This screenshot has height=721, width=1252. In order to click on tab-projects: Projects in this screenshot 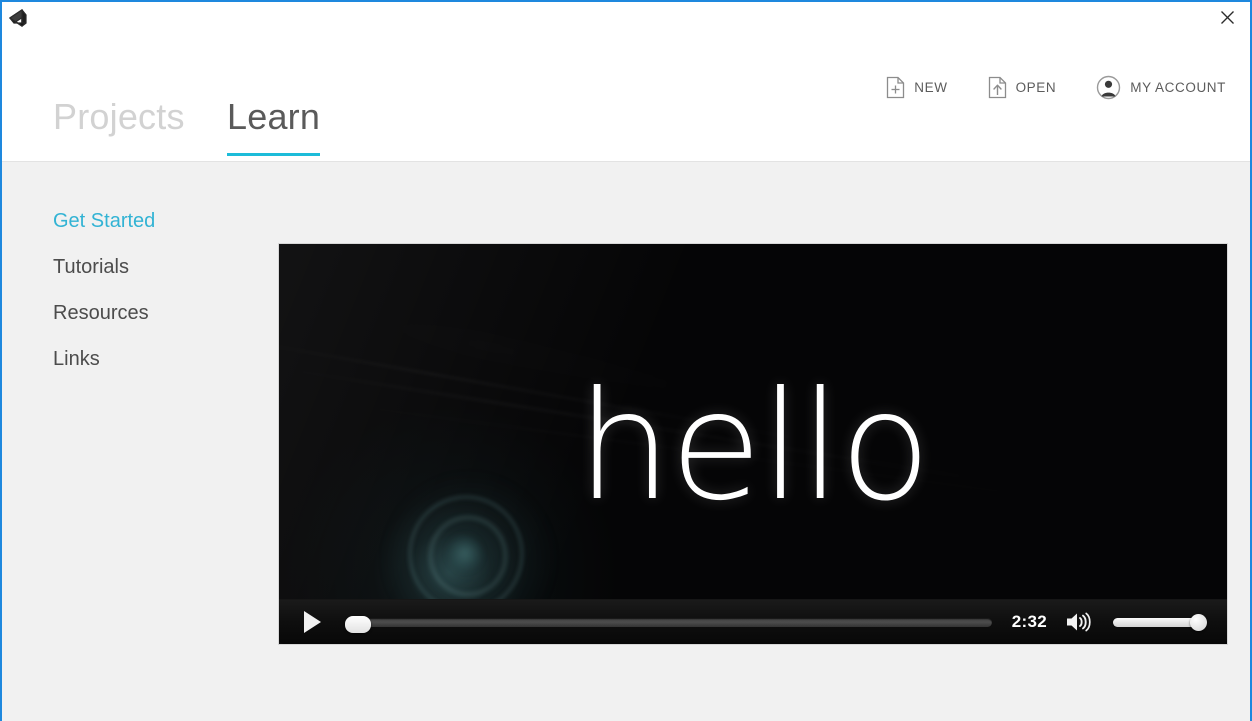, I will do `click(119, 130)`.